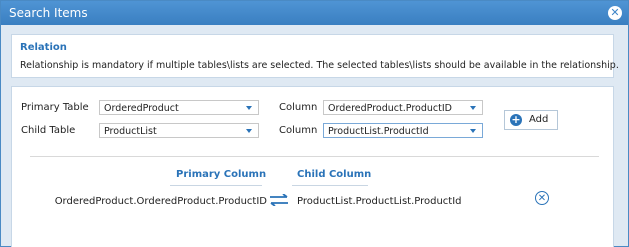 This screenshot has height=247, width=629. Describe the element at coordinates (334, 174) in the screenshot. I see `child-column-header: Child Column` at that location.